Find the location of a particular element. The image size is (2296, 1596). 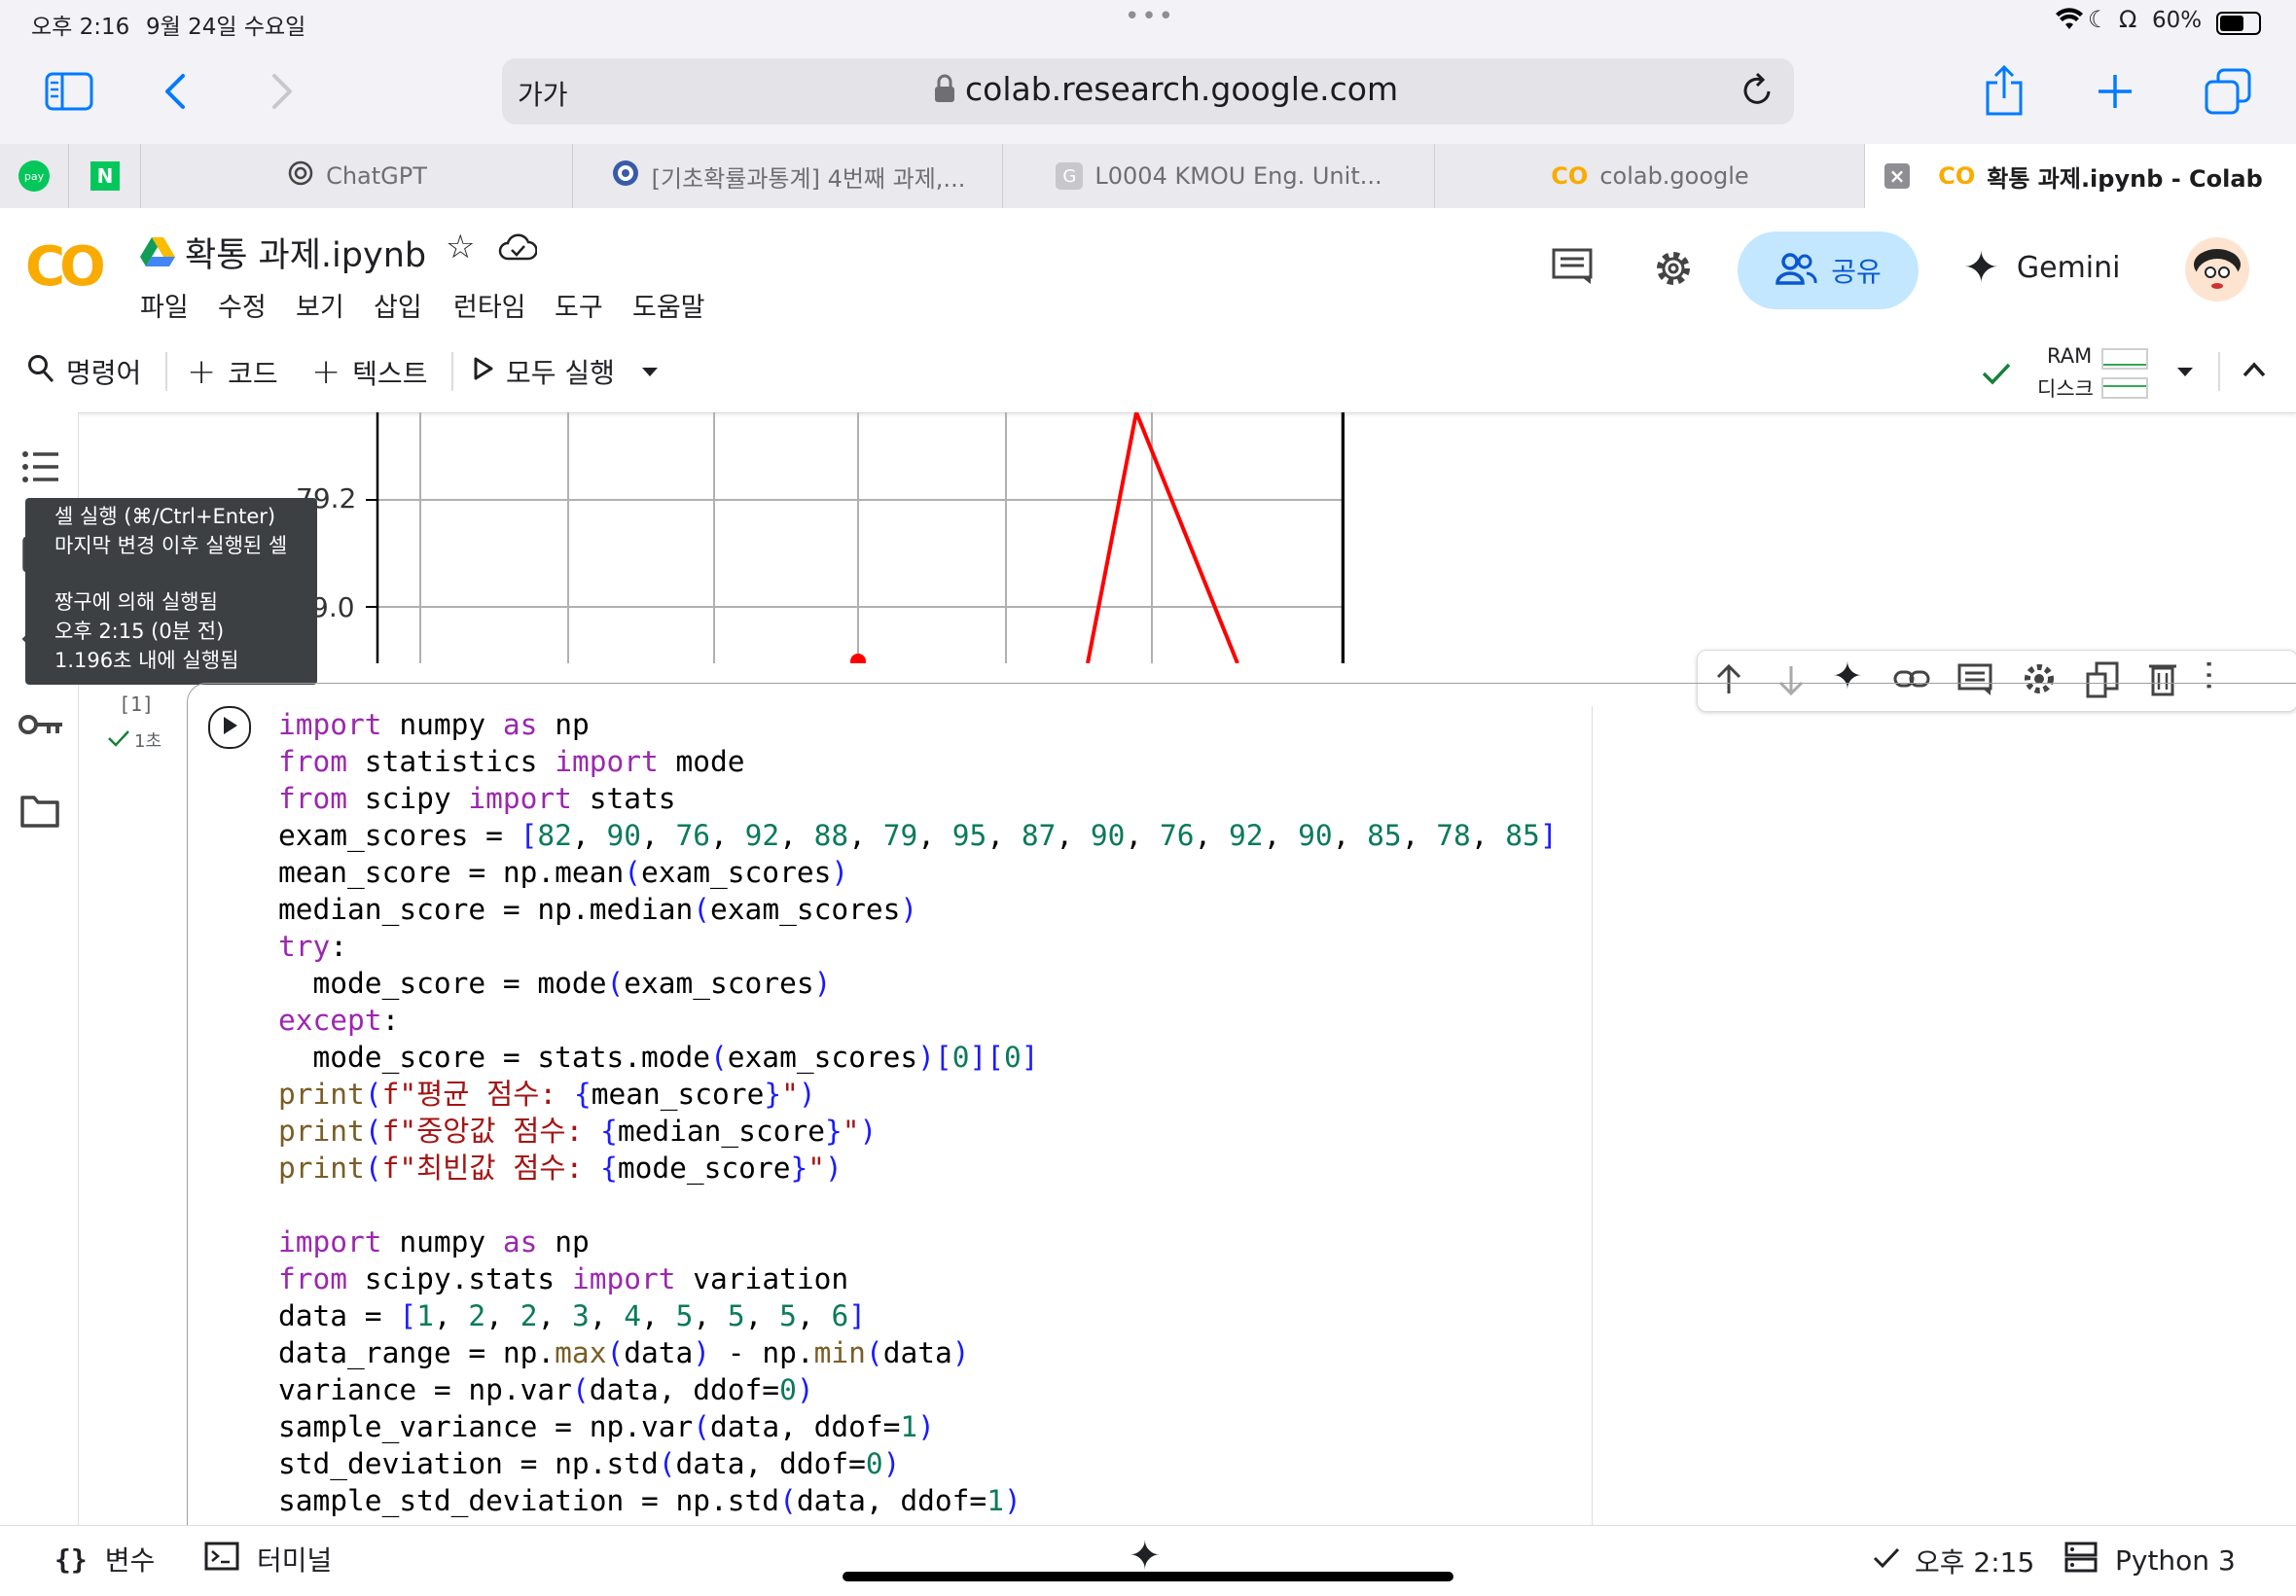

status-date: 9월 24일 수요일 is located at coordinates (226, 27).